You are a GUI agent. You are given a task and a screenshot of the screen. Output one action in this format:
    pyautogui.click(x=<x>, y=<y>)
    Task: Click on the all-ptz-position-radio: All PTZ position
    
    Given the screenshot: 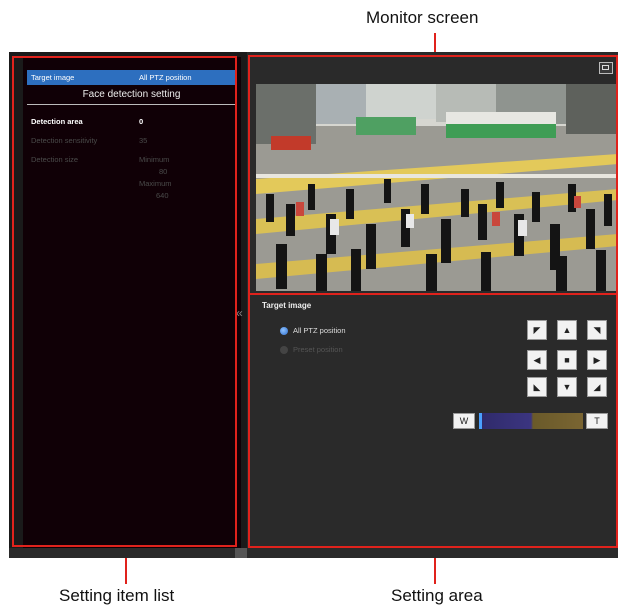 What is the action you would take?
    pyautogui.click(x=313, y=331)
    